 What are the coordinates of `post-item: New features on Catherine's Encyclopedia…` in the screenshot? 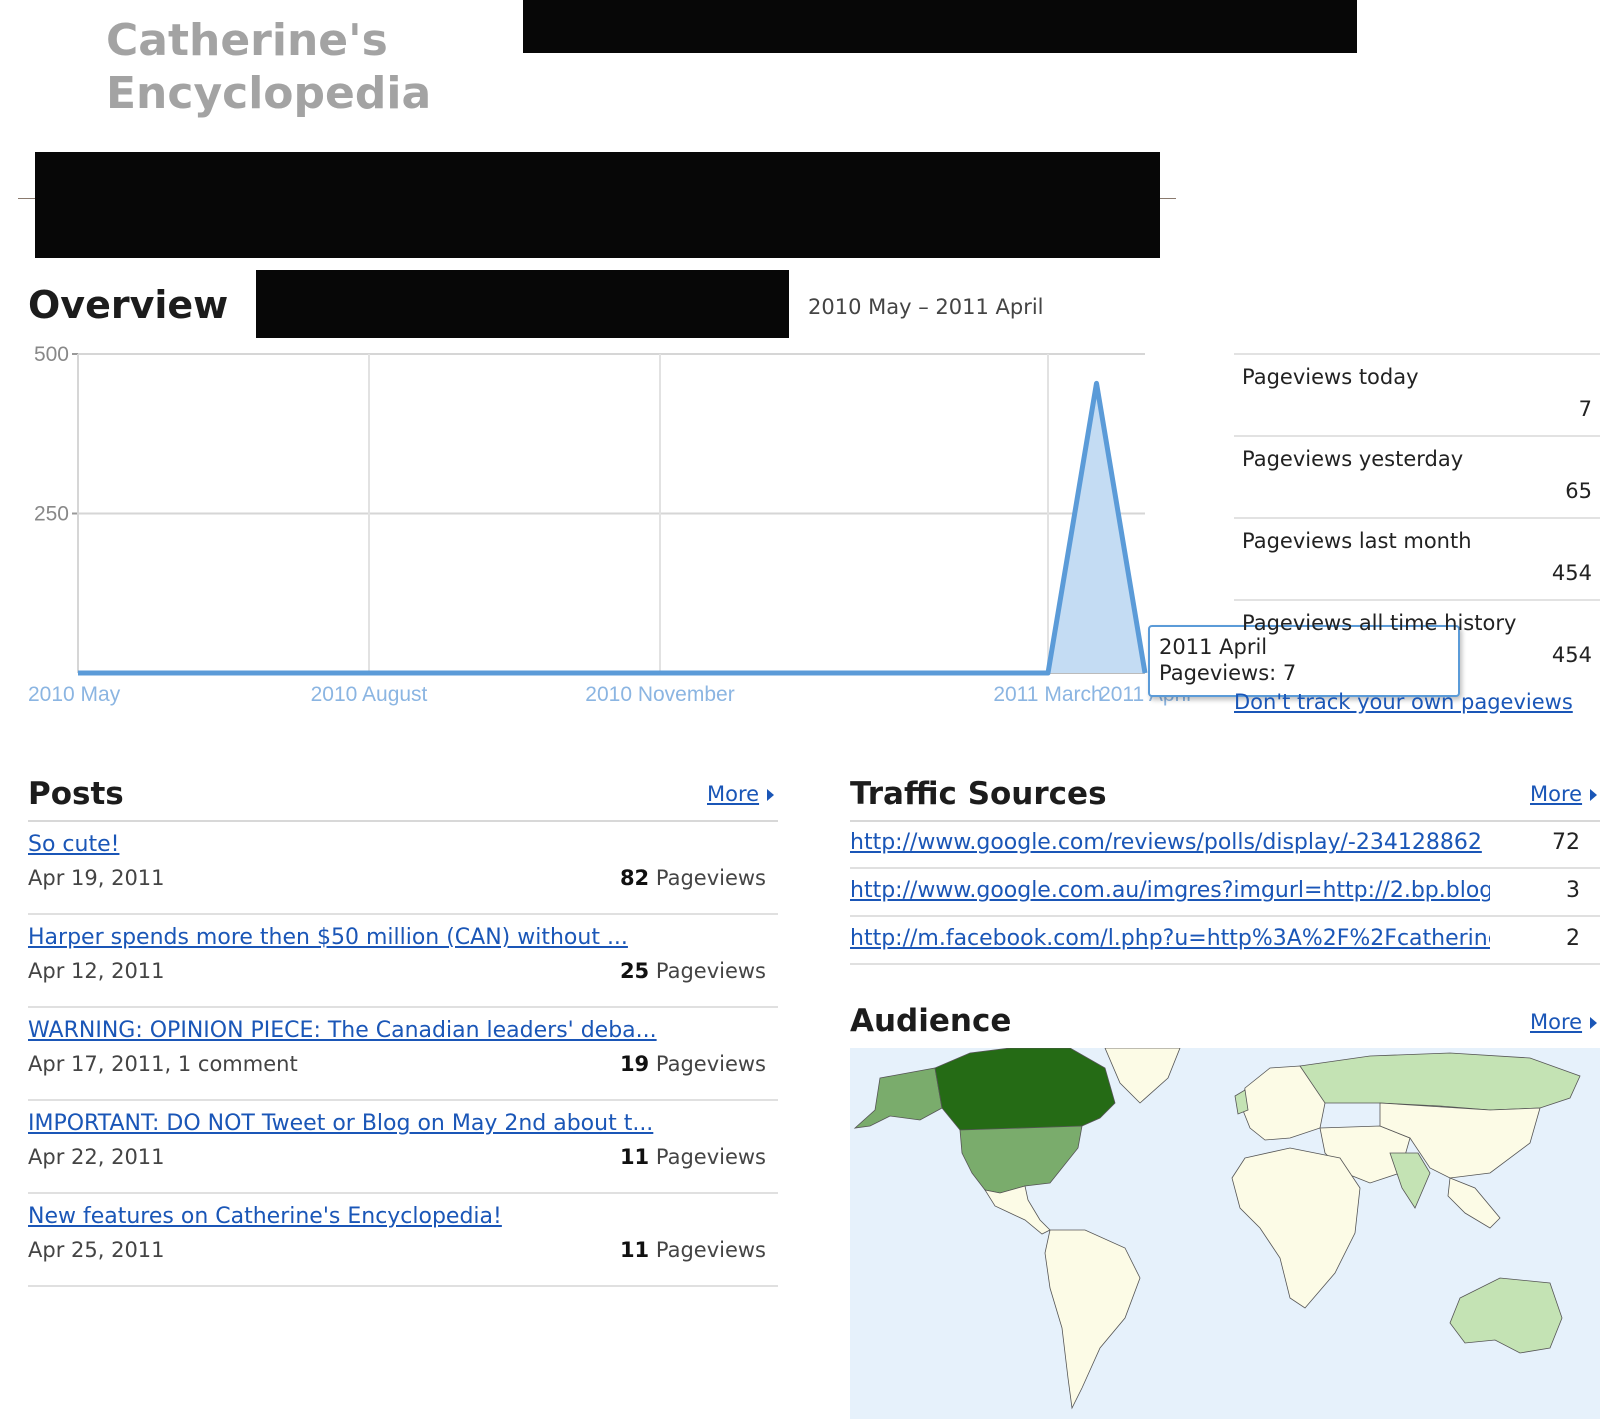 It's located at (403, 1240).